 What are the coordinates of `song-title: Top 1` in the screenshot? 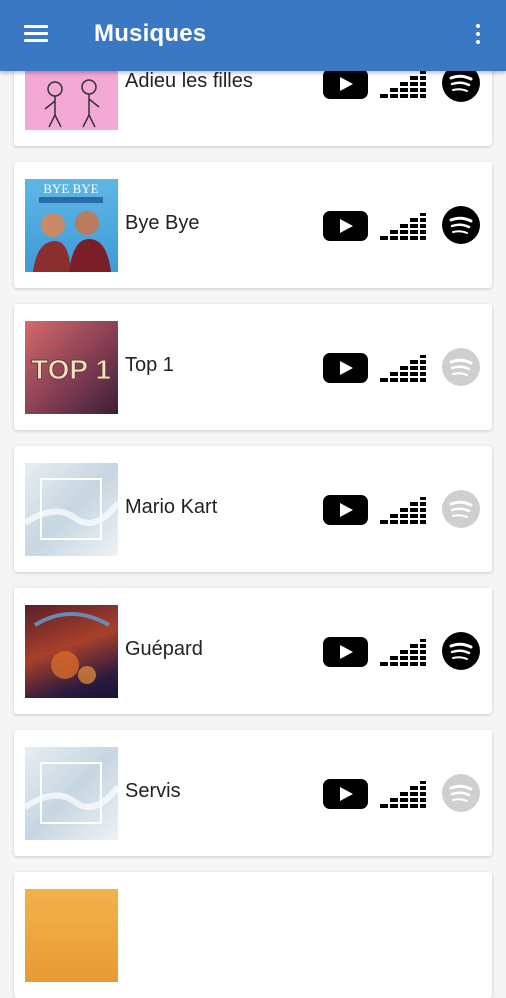 It's located at (149, 365).